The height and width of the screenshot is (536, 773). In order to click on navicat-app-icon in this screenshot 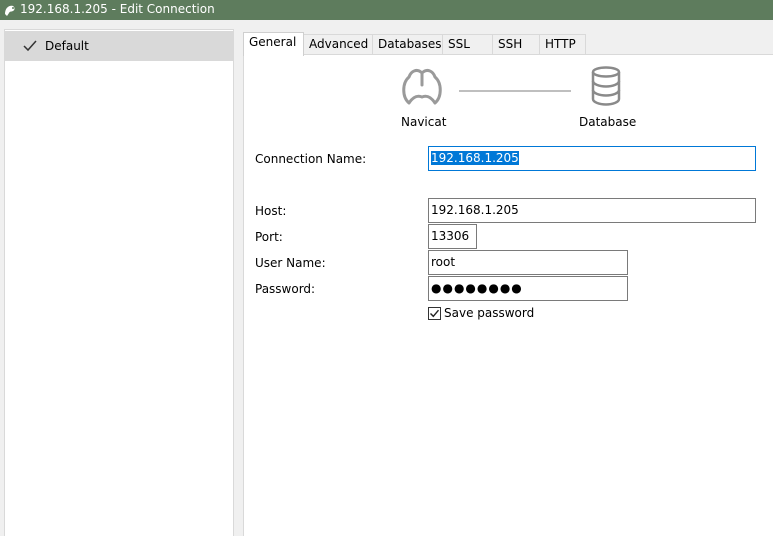, I will do `click(10, 10)`.